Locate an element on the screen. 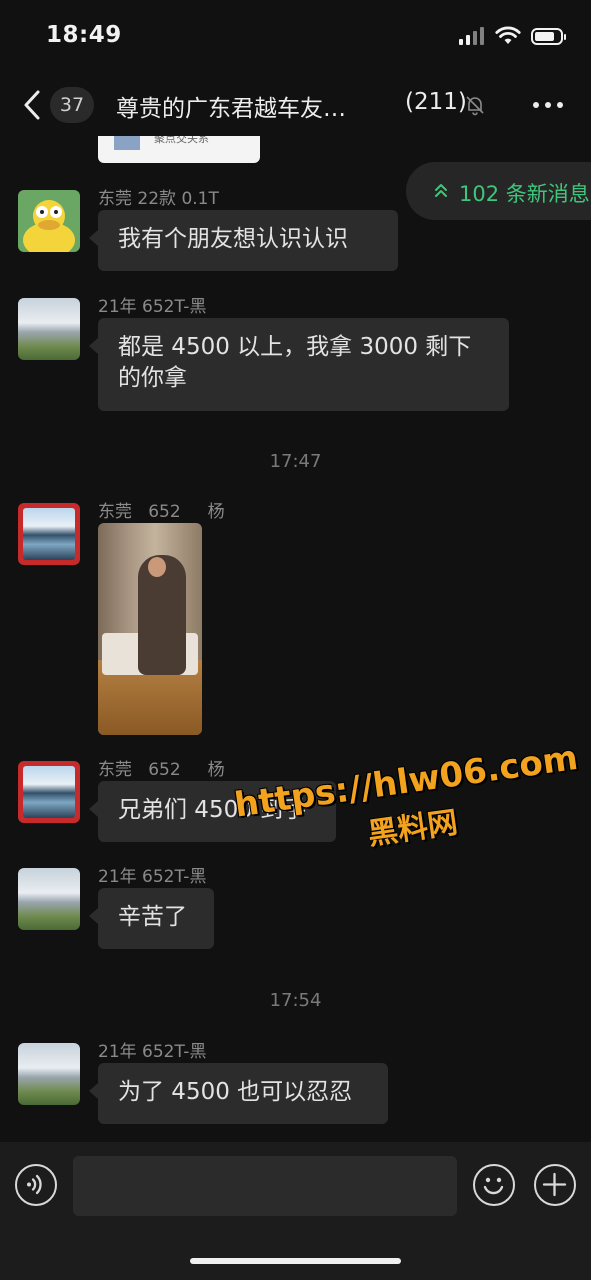 Image resolution: width=591 pixels, height=1280 pixels. status-icons is located at coordinates (512, 36).